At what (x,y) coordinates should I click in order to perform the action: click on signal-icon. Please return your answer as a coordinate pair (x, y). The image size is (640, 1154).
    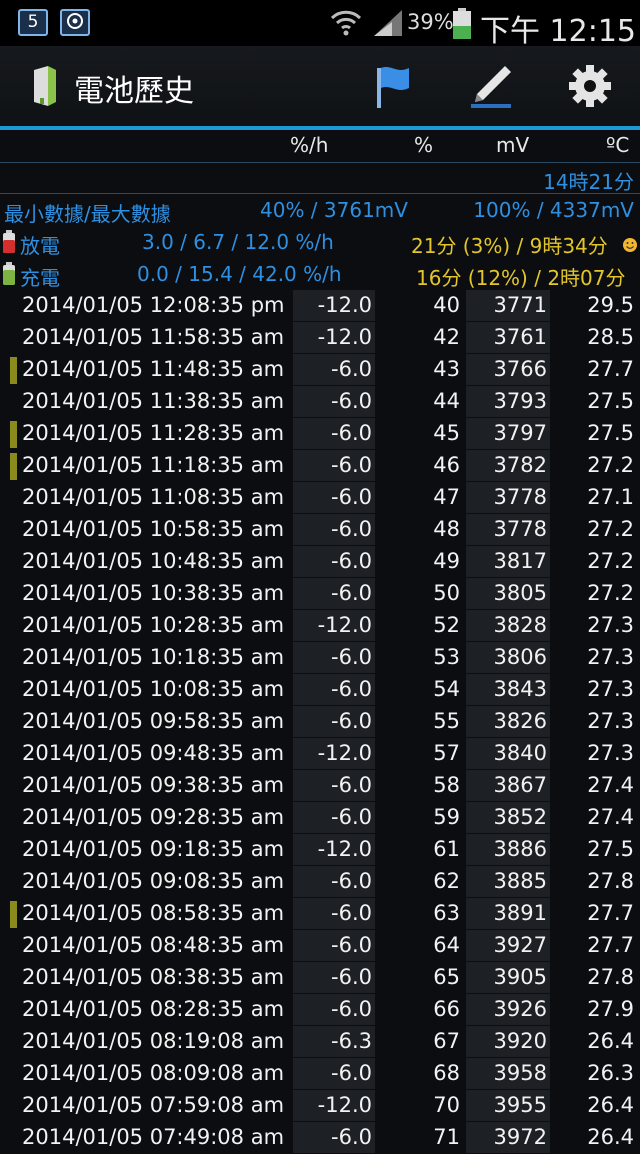
    Looking at the image, I should click on (388, 25).